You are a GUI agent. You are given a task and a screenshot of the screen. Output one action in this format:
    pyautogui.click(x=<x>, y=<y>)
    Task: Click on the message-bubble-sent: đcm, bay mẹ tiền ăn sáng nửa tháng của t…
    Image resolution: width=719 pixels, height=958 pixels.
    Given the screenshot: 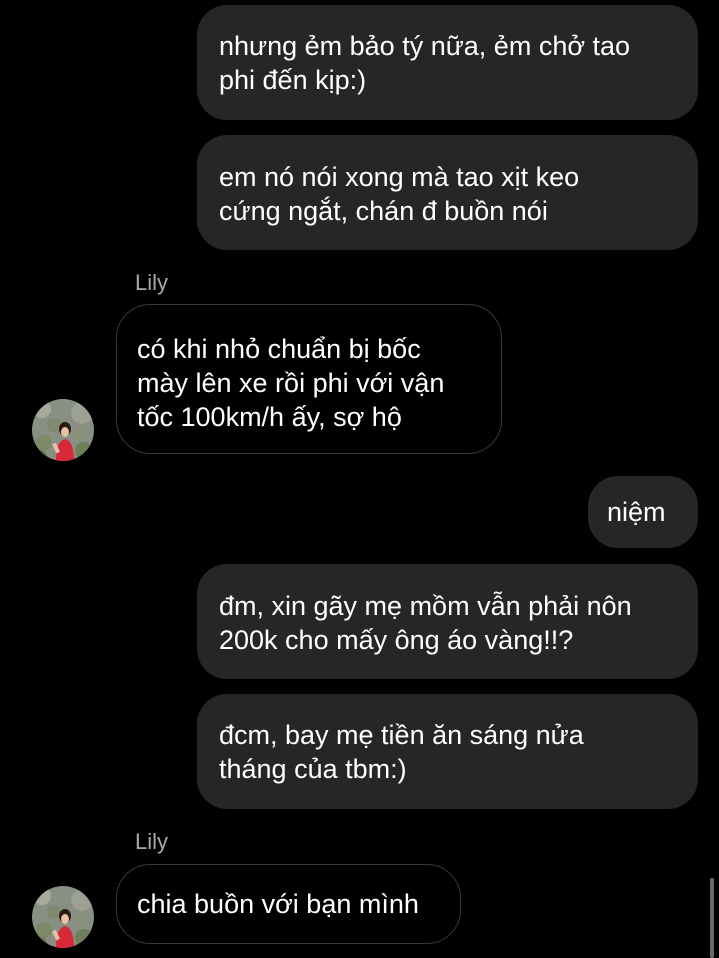 What is the action you would take?
    pyautogui.click(x=447, y=751)
    